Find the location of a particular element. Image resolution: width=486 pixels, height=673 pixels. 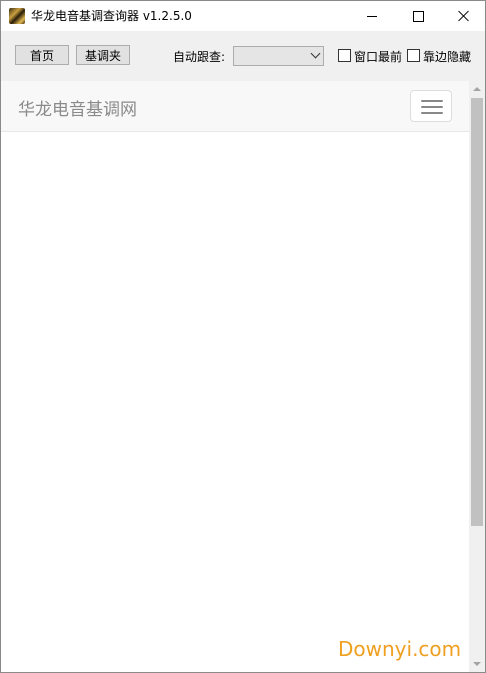

window-title: 华龙电音基调查询器 v1.2.5.0 is located at coordinates (111, 16).